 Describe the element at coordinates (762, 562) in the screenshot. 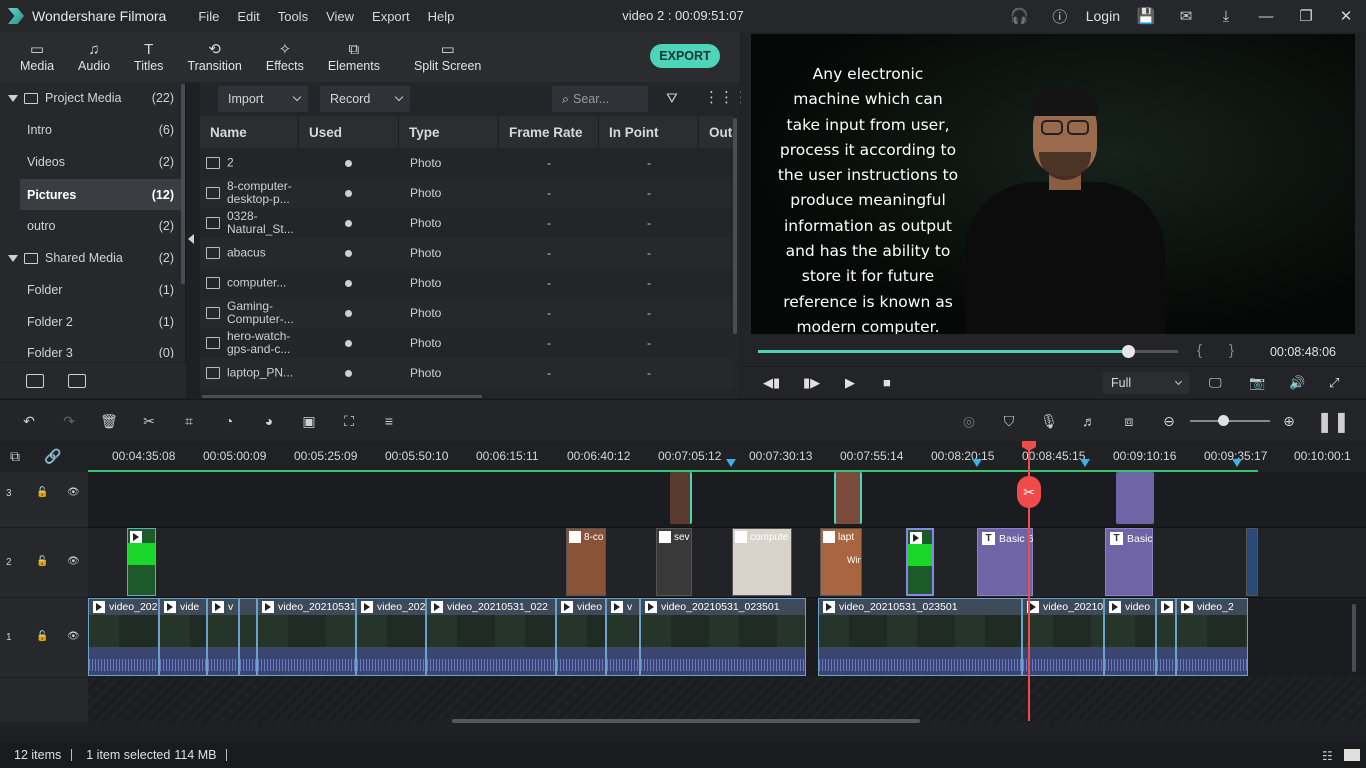

I see `track2-picture-clip: compute` at that location.